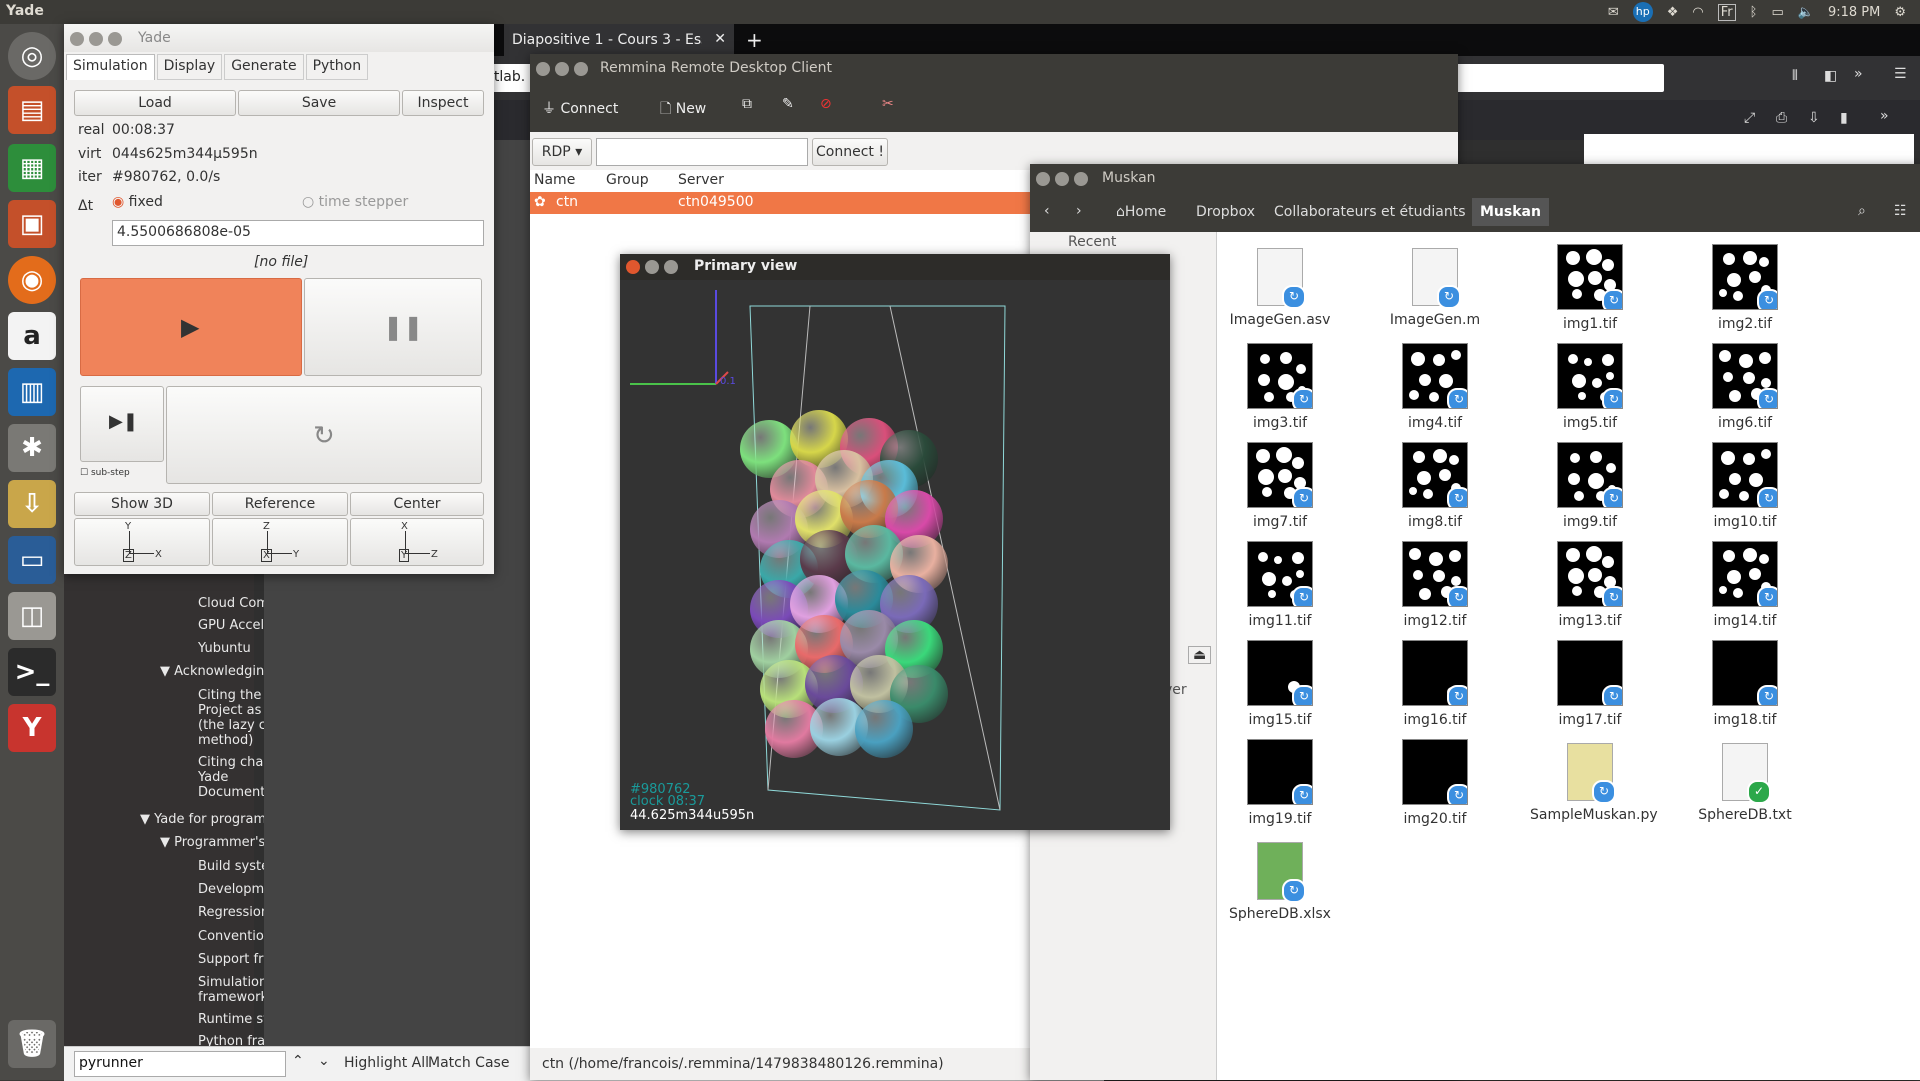 The height and width of the screenshot is (1081, 1920). What do you see at coordinates (1141, 212) in the screenshot?
I see `crumb-home: ⌂Home` at bounding box center [1141, 212].